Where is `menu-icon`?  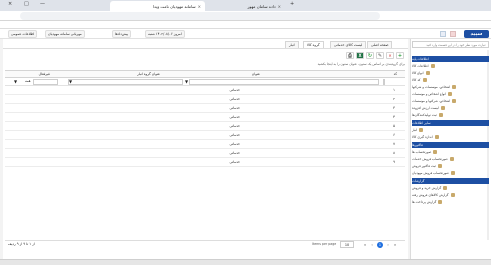 menu-icon is located at coordinates (443, 34).